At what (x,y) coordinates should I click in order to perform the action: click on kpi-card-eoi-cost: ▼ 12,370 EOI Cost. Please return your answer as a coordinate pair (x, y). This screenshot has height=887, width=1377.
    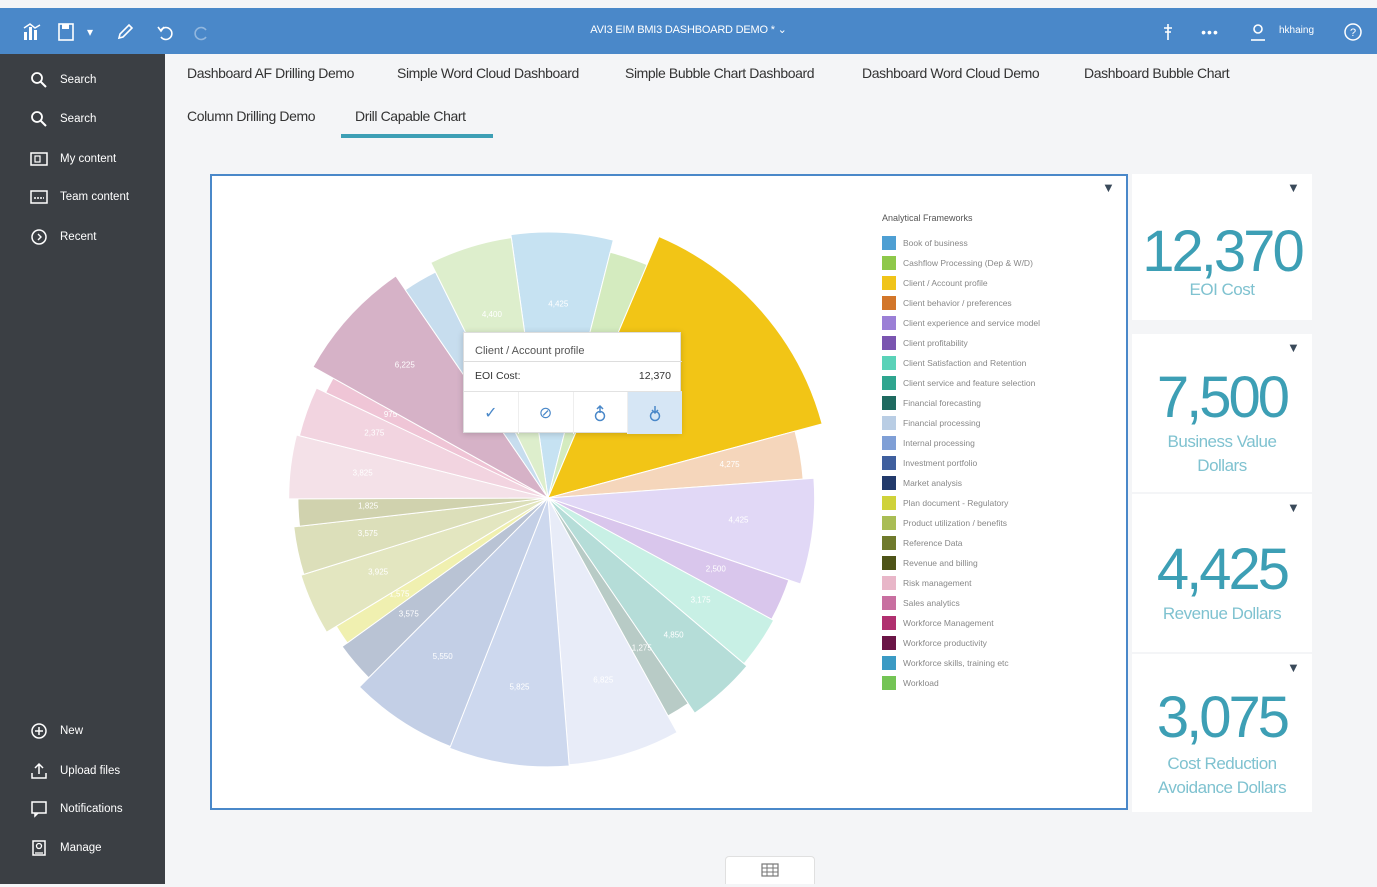
    Looking at the image, I should click on (1222, 247).